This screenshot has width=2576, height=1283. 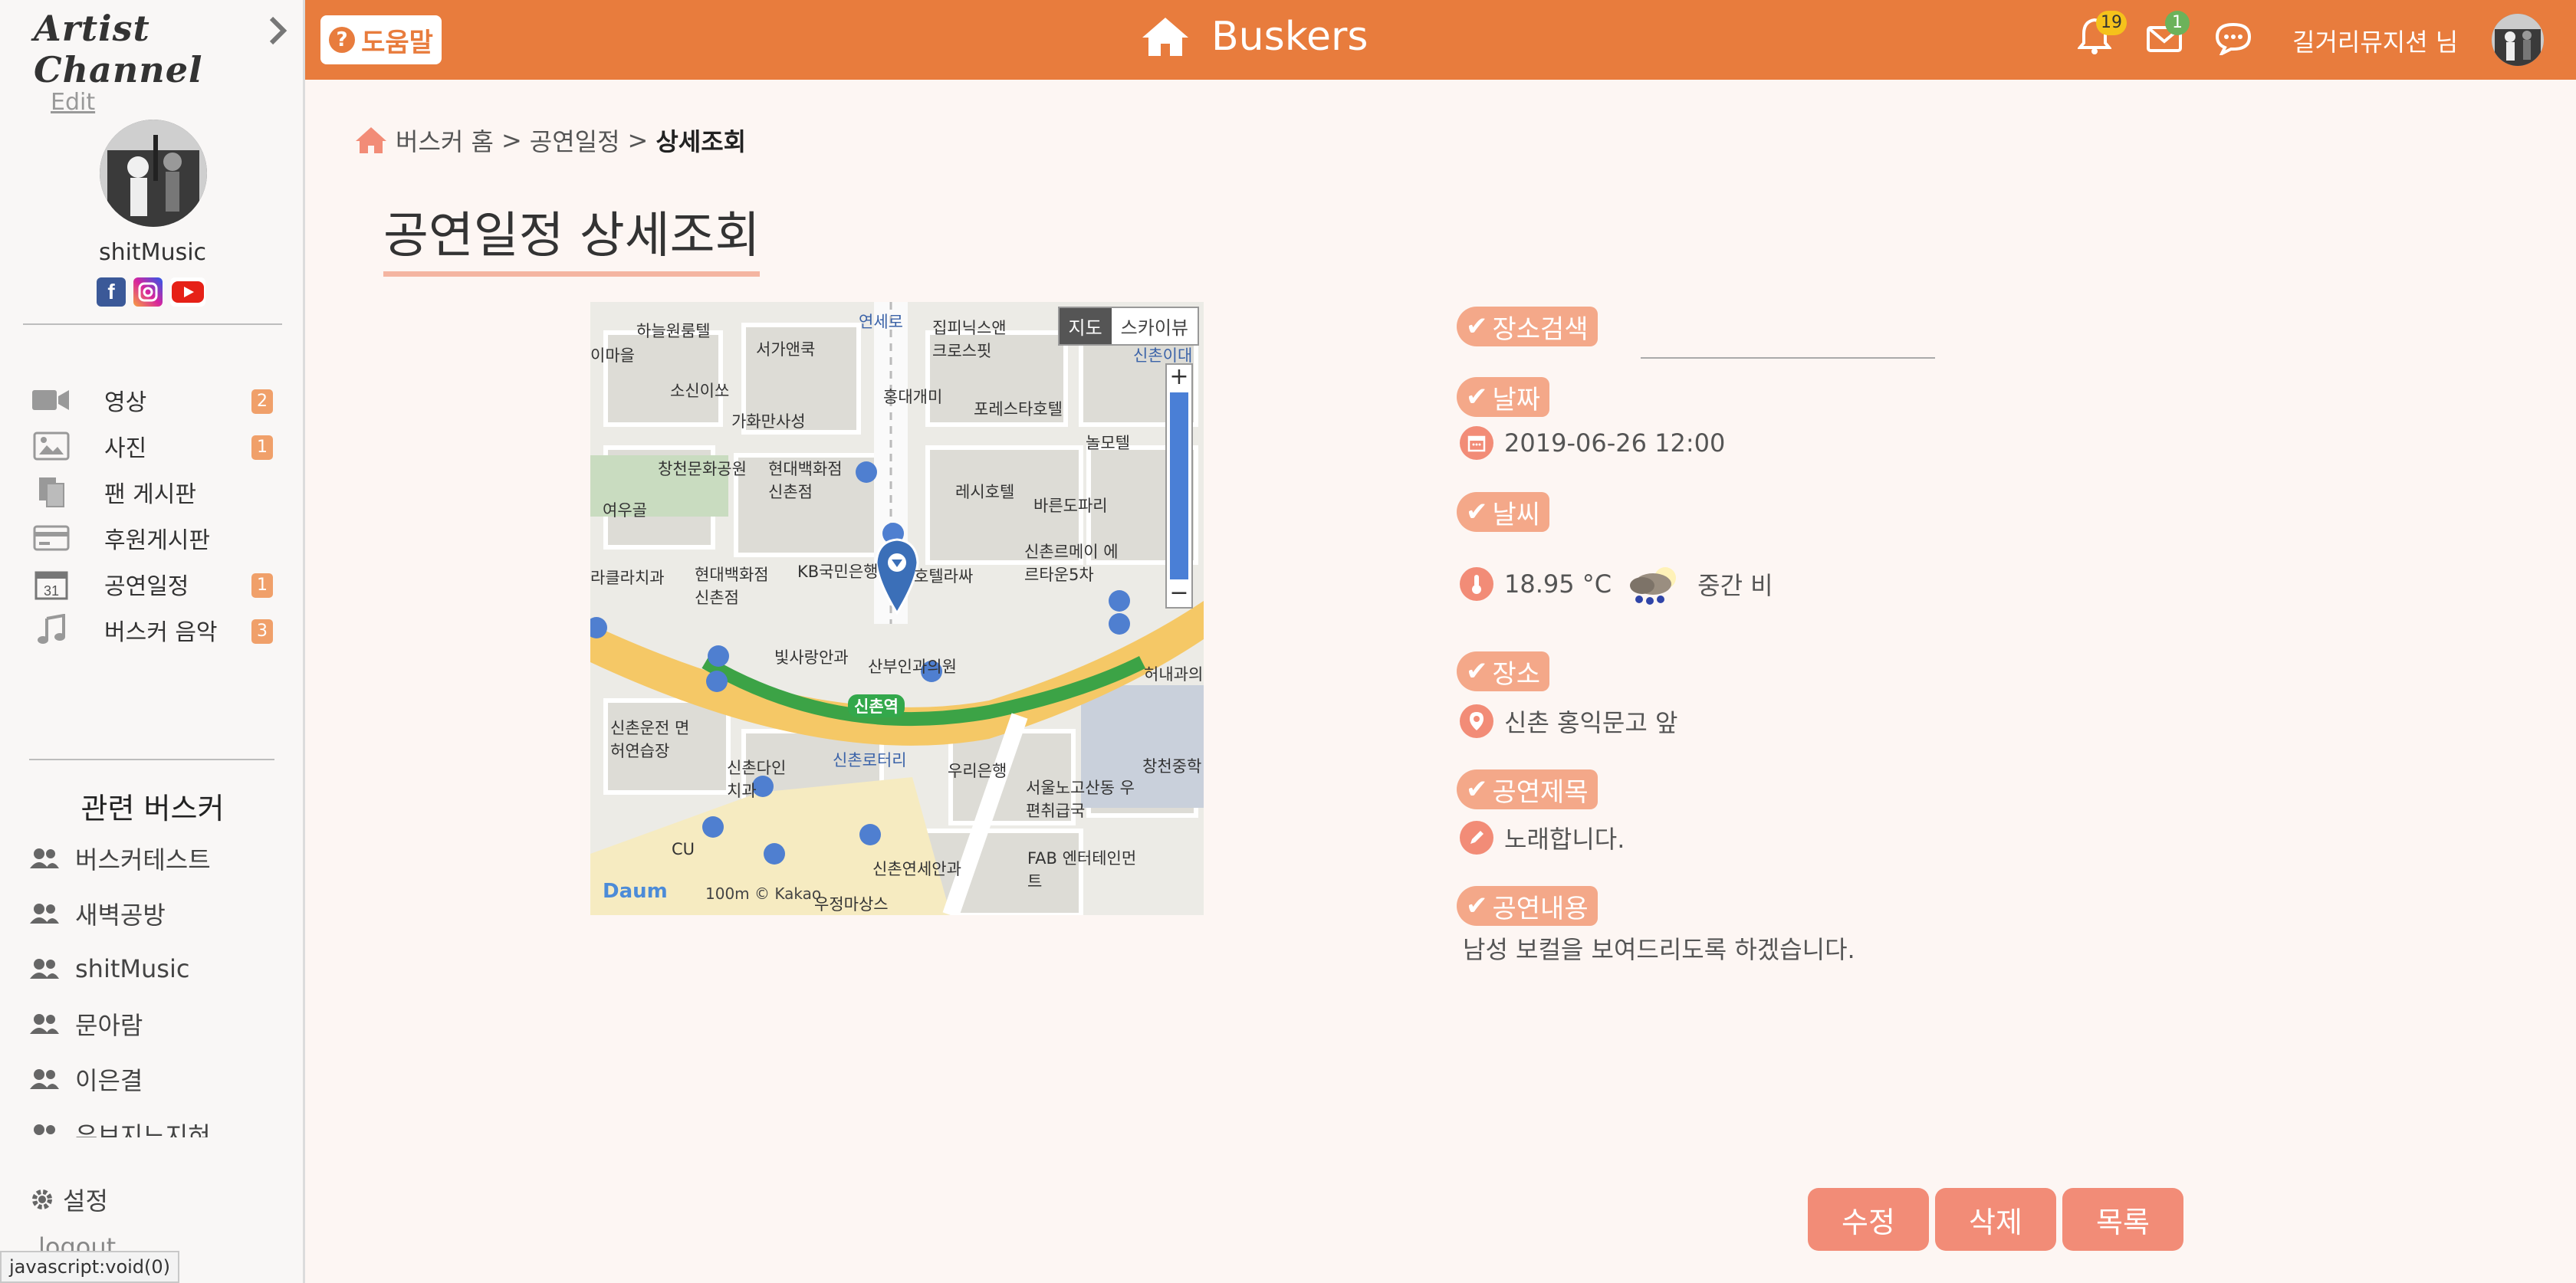 I want to click on related-busker-name: 새벽공방, so click(x=120, y=915).